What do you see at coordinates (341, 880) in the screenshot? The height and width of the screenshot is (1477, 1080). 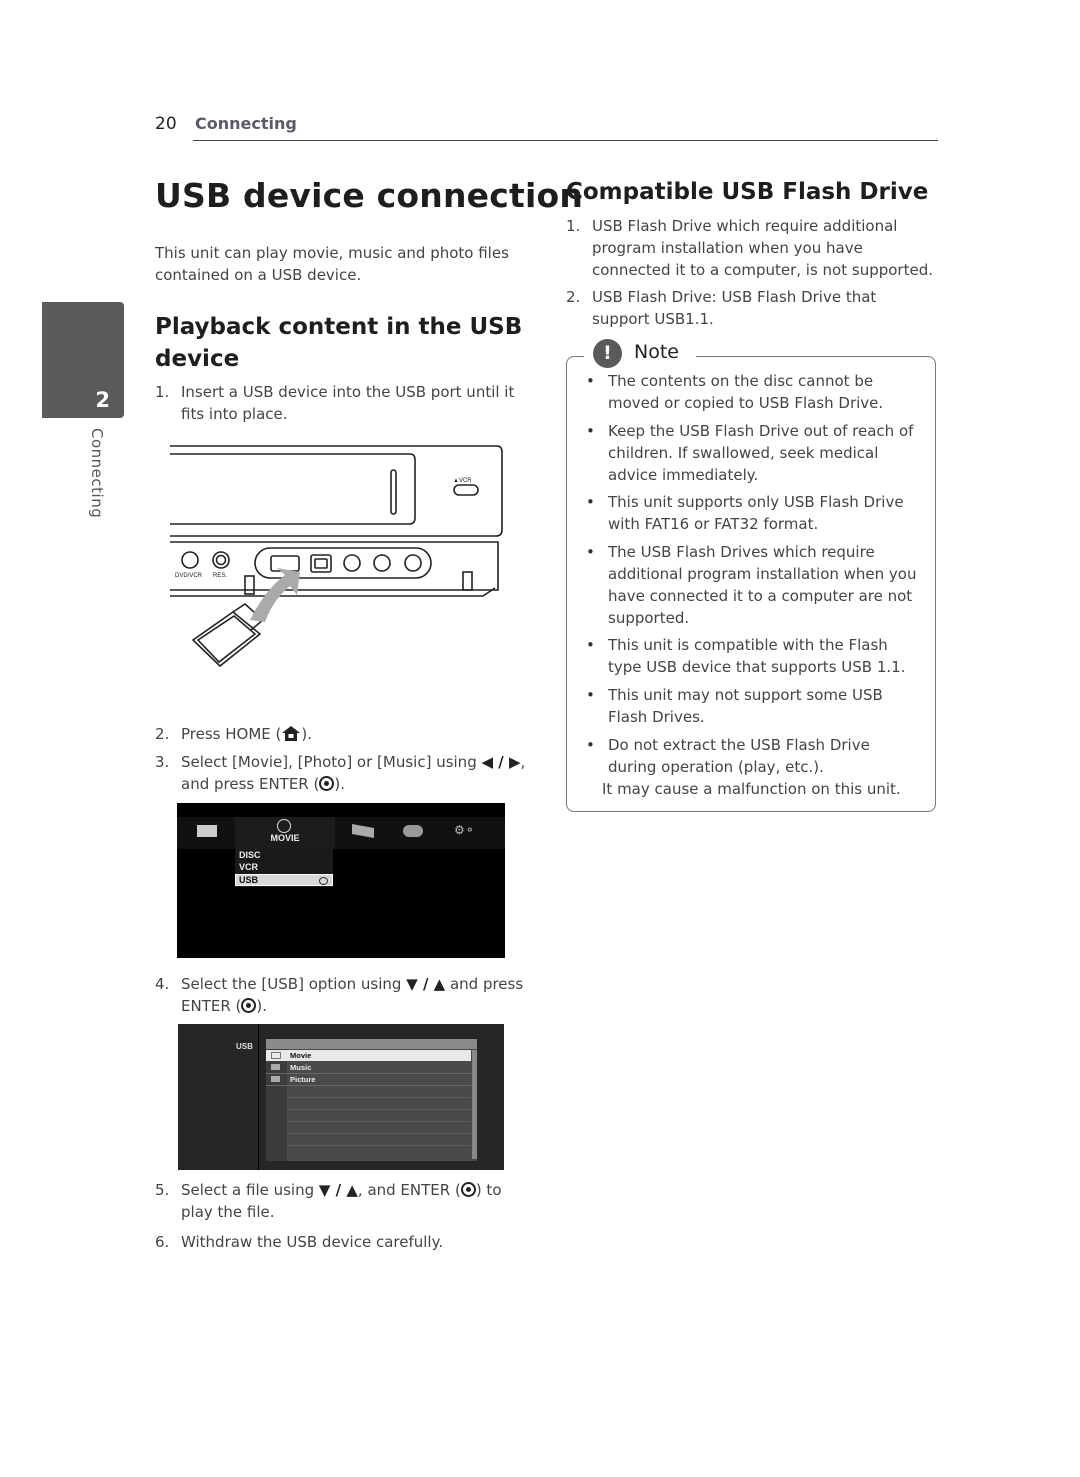 I see `home-menu-screenshot: MOVIE ⚙⚬ DISC VCR USB` at bounding box center [341, 880].